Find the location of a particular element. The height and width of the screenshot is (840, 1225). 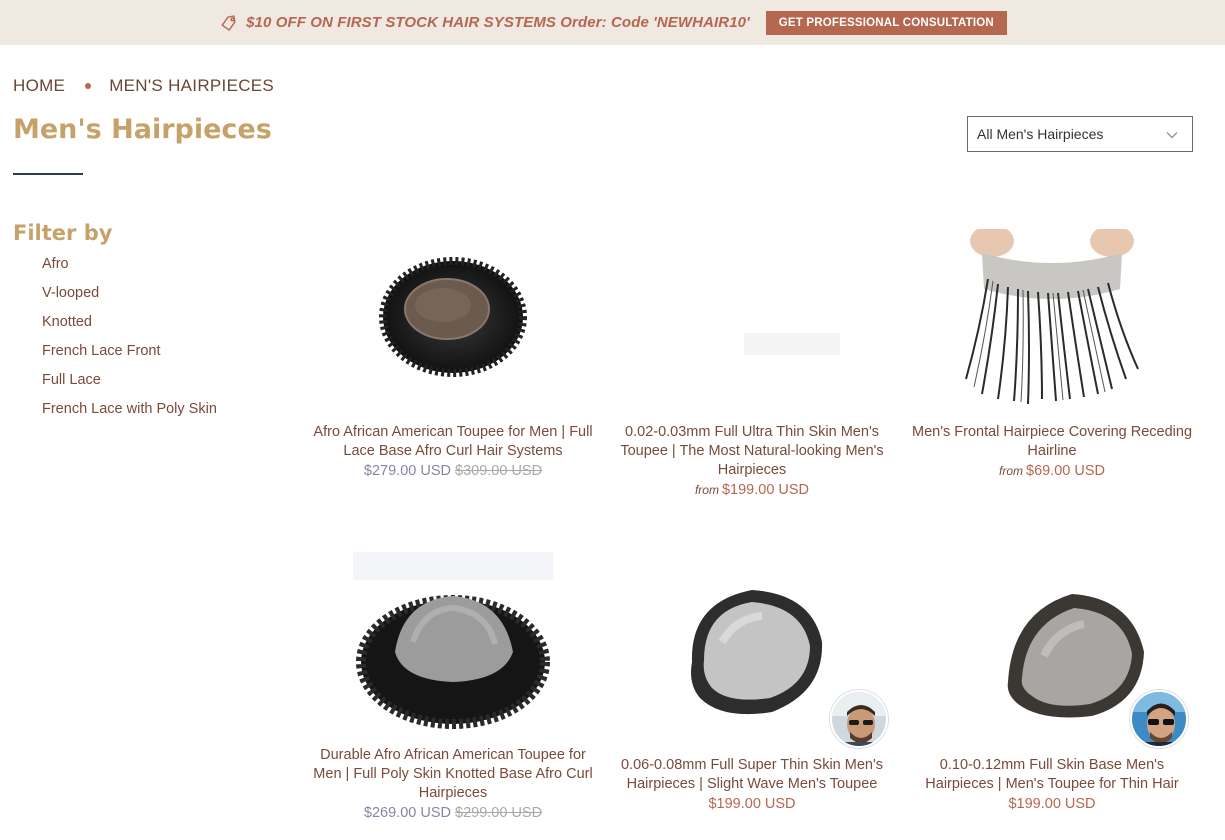

price: $69.00 USD is located at coordinates (1065, 471).